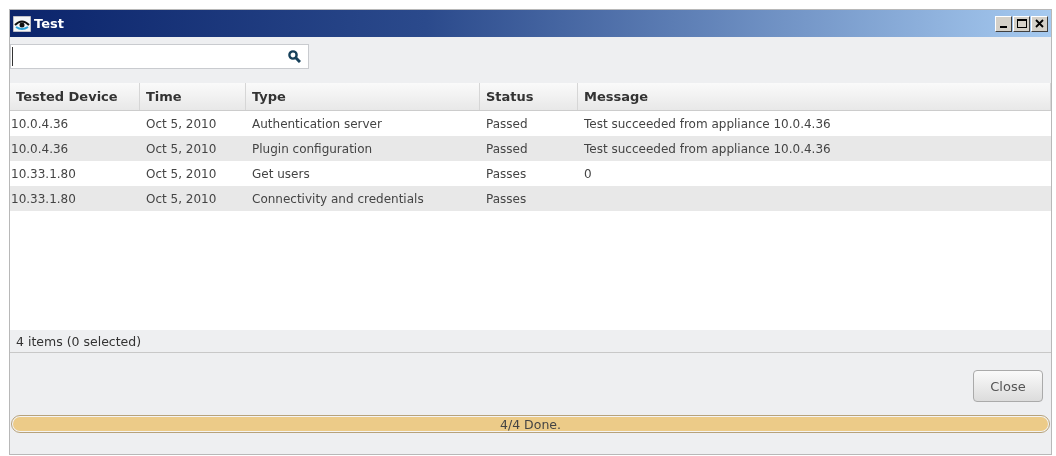  Describe the element at coordinates (1003, 23) in the screenshot. I see `minimize-button` at that location.